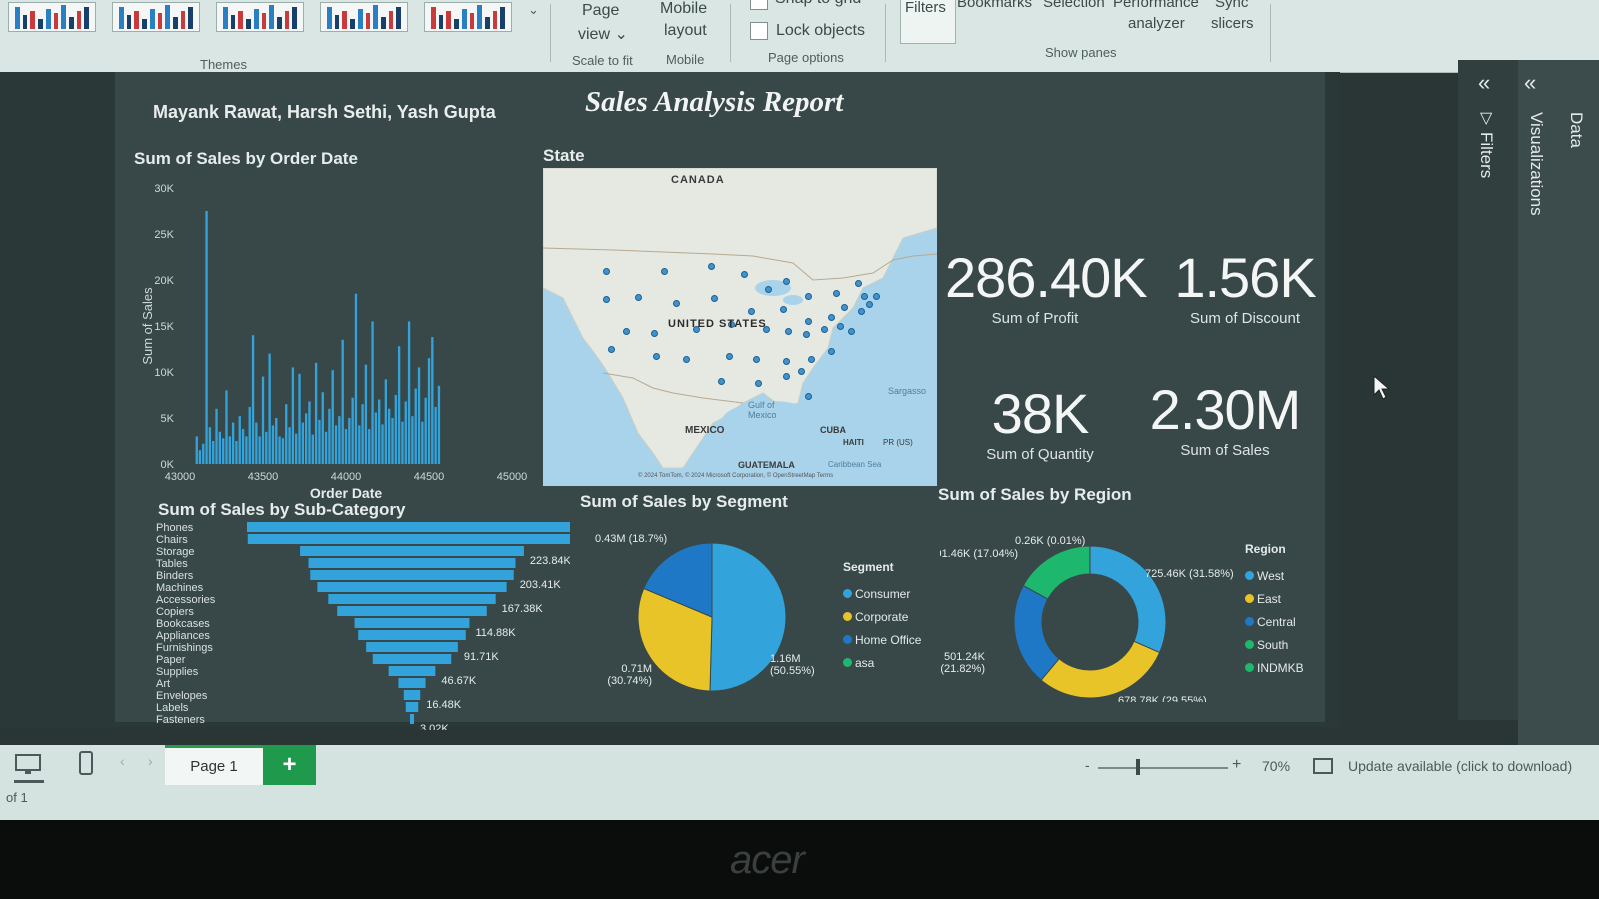 This screenshot has height=899, width=1599. Describe the element at coordinates (1163, 768) in the screenshot. I see `zoom-slider` at that location.